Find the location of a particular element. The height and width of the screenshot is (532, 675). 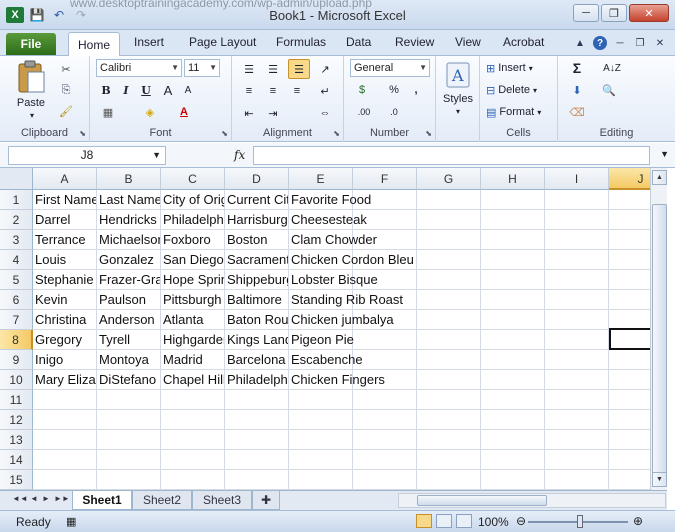

fill-color-icon: ◈ is located at coordinates (150, 112).